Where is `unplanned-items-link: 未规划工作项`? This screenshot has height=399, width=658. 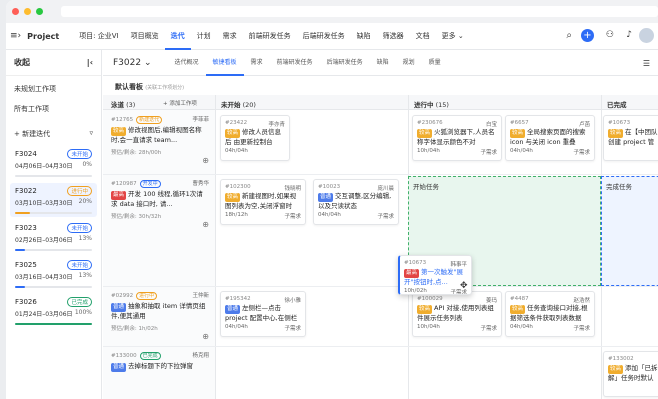
unplanned-items-link: 未规划工作项 is located at coordinates (53, 89).